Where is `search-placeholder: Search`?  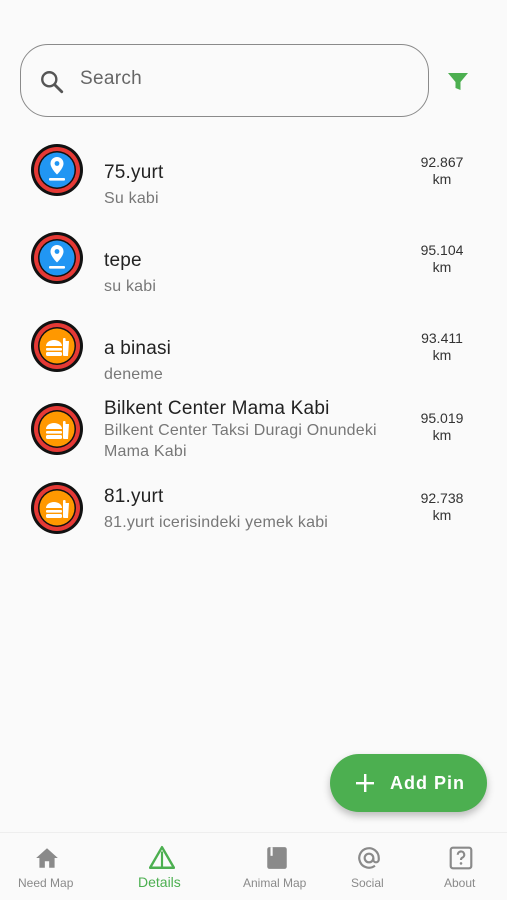
search-placeholder: Search is located at coordinates (111, 78).